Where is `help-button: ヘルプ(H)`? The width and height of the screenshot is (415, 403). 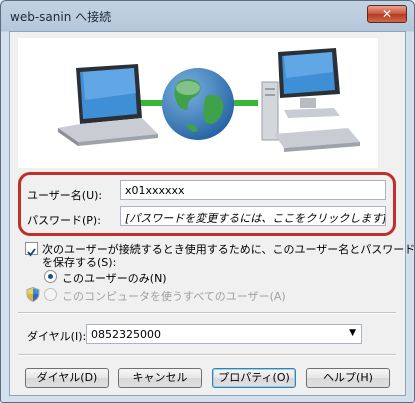
help-button: ヘルプ(H) is located at coordinates (348, 378).